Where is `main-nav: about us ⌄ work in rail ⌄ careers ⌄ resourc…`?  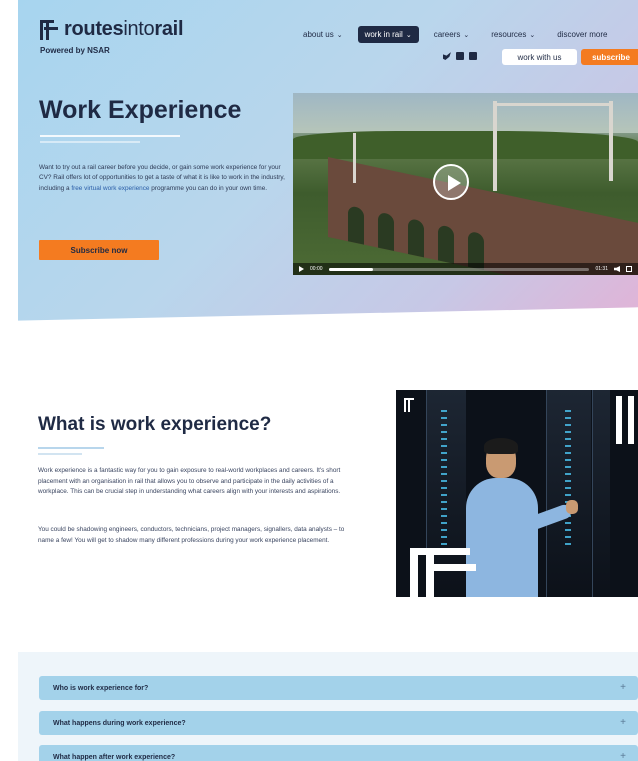
main-nav: about us ⌄ work in rail ⌄ careers ⌄ resourc… is located at coordinates (459, 34).